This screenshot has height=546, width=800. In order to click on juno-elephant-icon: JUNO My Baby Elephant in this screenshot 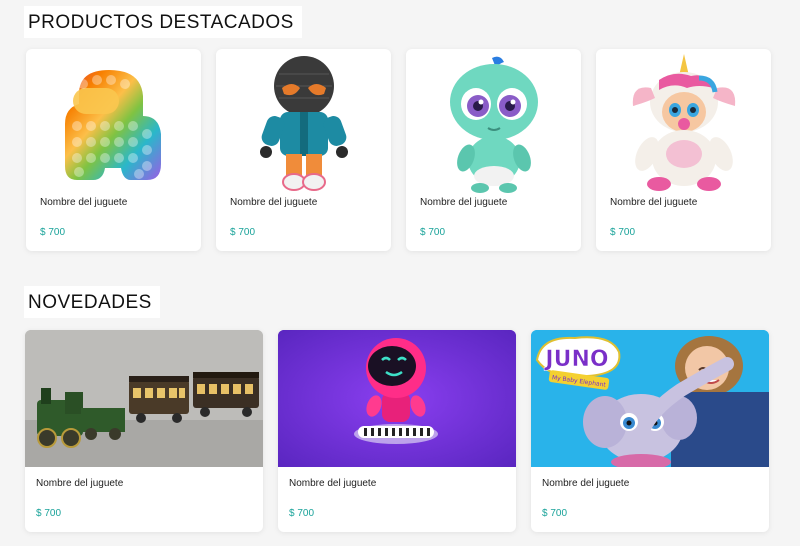, I will do `click(650, 398)`.